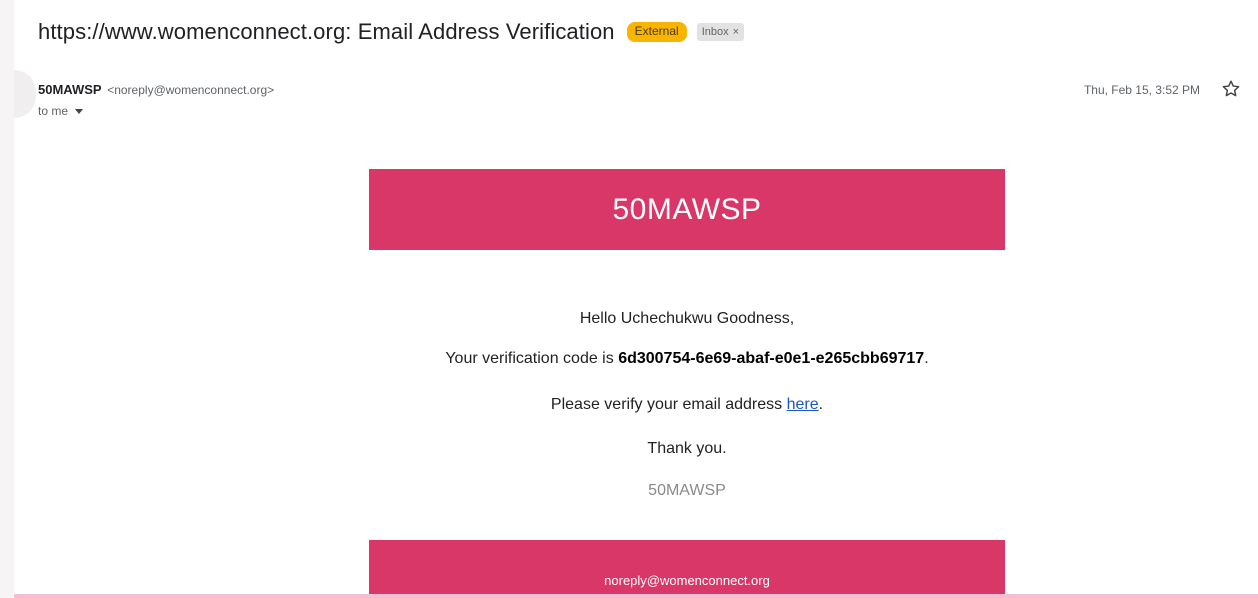  I want to click on verify-prefix: Please verify your email address, so click(668, 404).